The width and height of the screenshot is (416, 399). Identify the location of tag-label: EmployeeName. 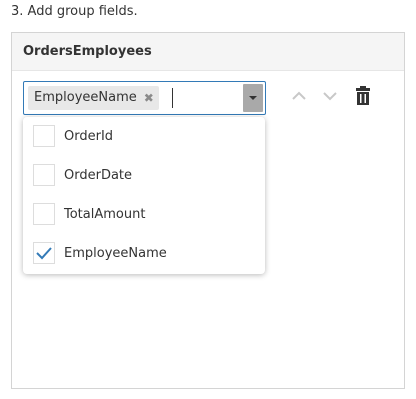
(85, 97).